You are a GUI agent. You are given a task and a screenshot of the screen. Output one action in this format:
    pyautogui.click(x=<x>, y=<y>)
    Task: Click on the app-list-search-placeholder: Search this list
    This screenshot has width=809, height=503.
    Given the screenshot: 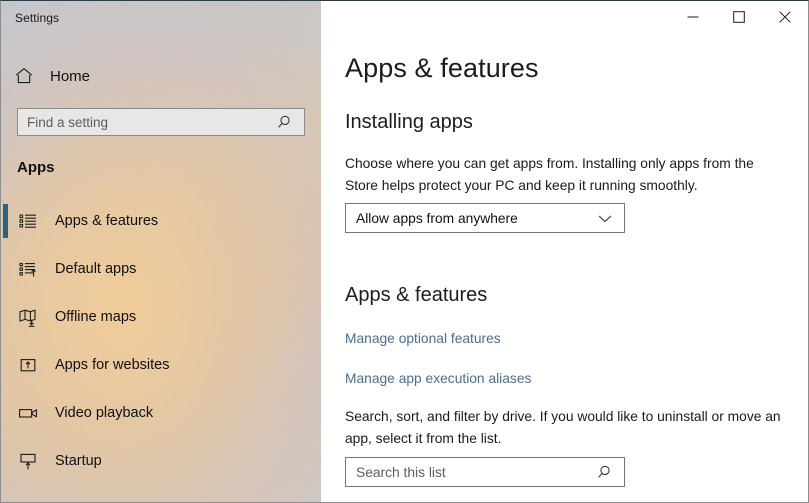 What is the action you would take?
    pyautogui.click(x=401, y=472)
    